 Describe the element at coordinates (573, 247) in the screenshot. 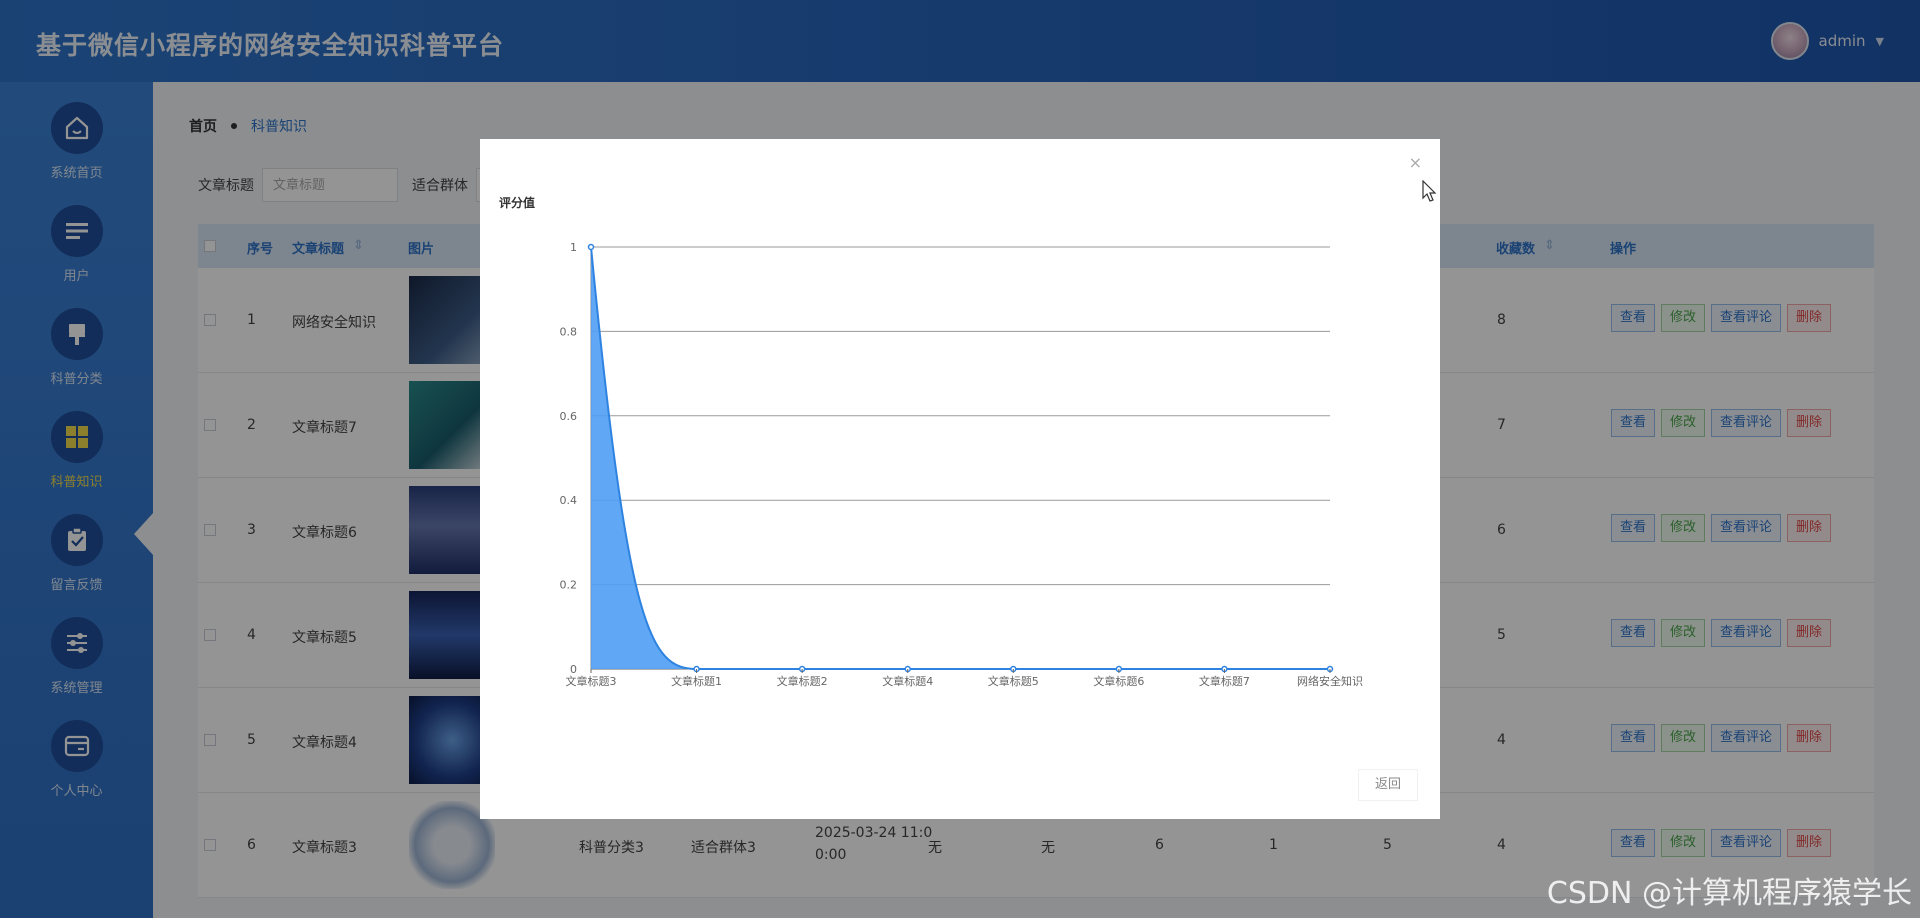

I see `y-tick-label: 1` at that location.